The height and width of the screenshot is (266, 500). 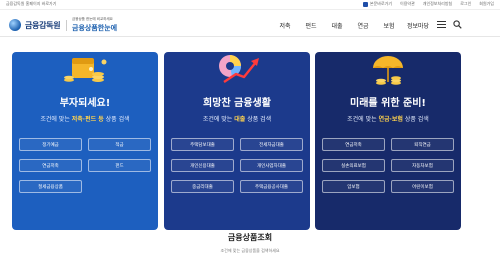 I want to click on logo-divider, so click(x=67, y=25).